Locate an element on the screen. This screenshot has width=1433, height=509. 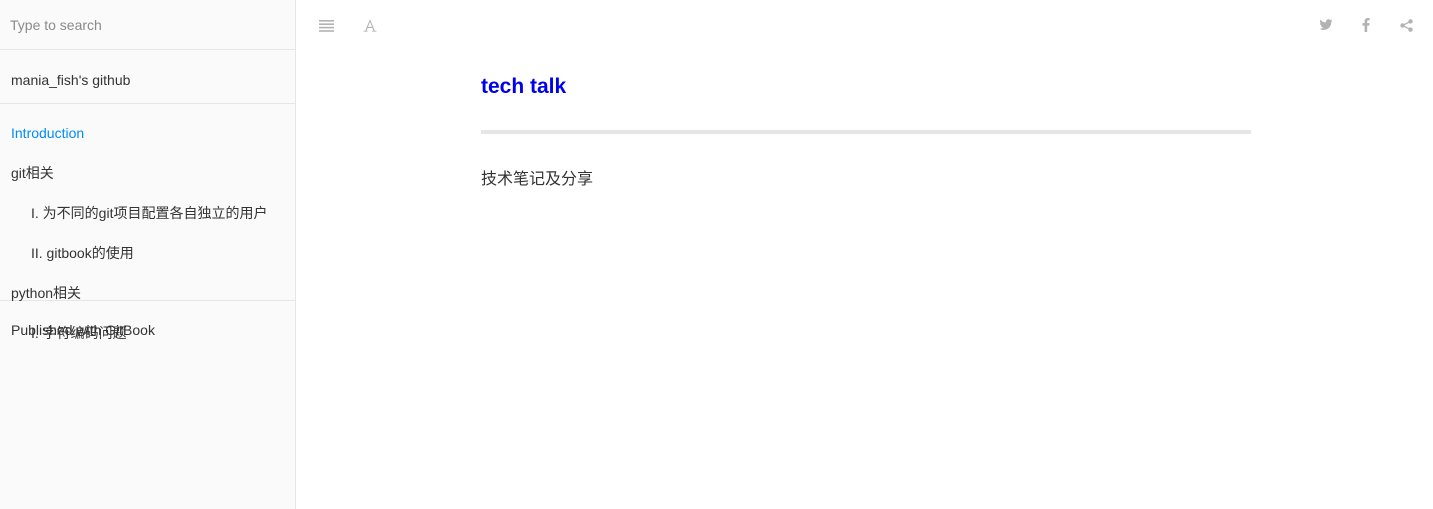
twitter-share-button is located at coordinates (1326, 25).